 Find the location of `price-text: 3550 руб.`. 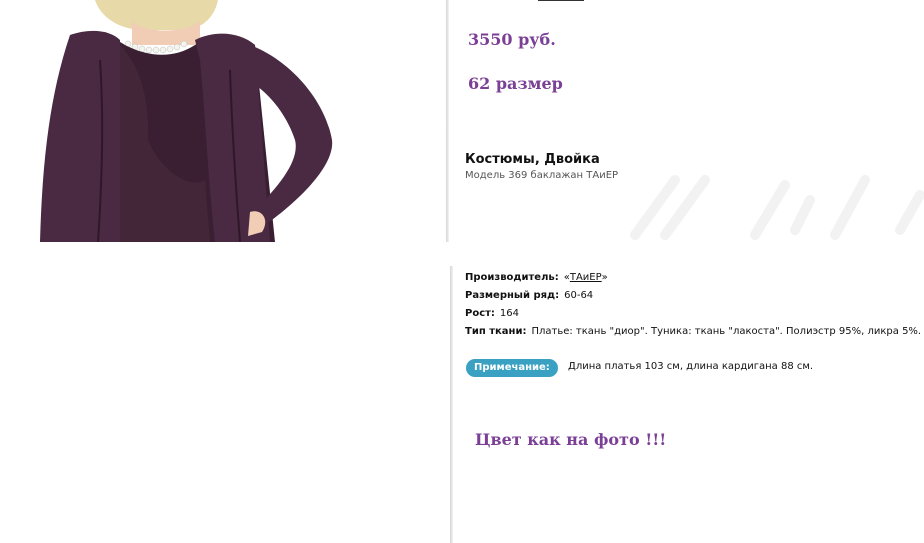

price-text: 3550 руб. is located at coordinates (512, 39).